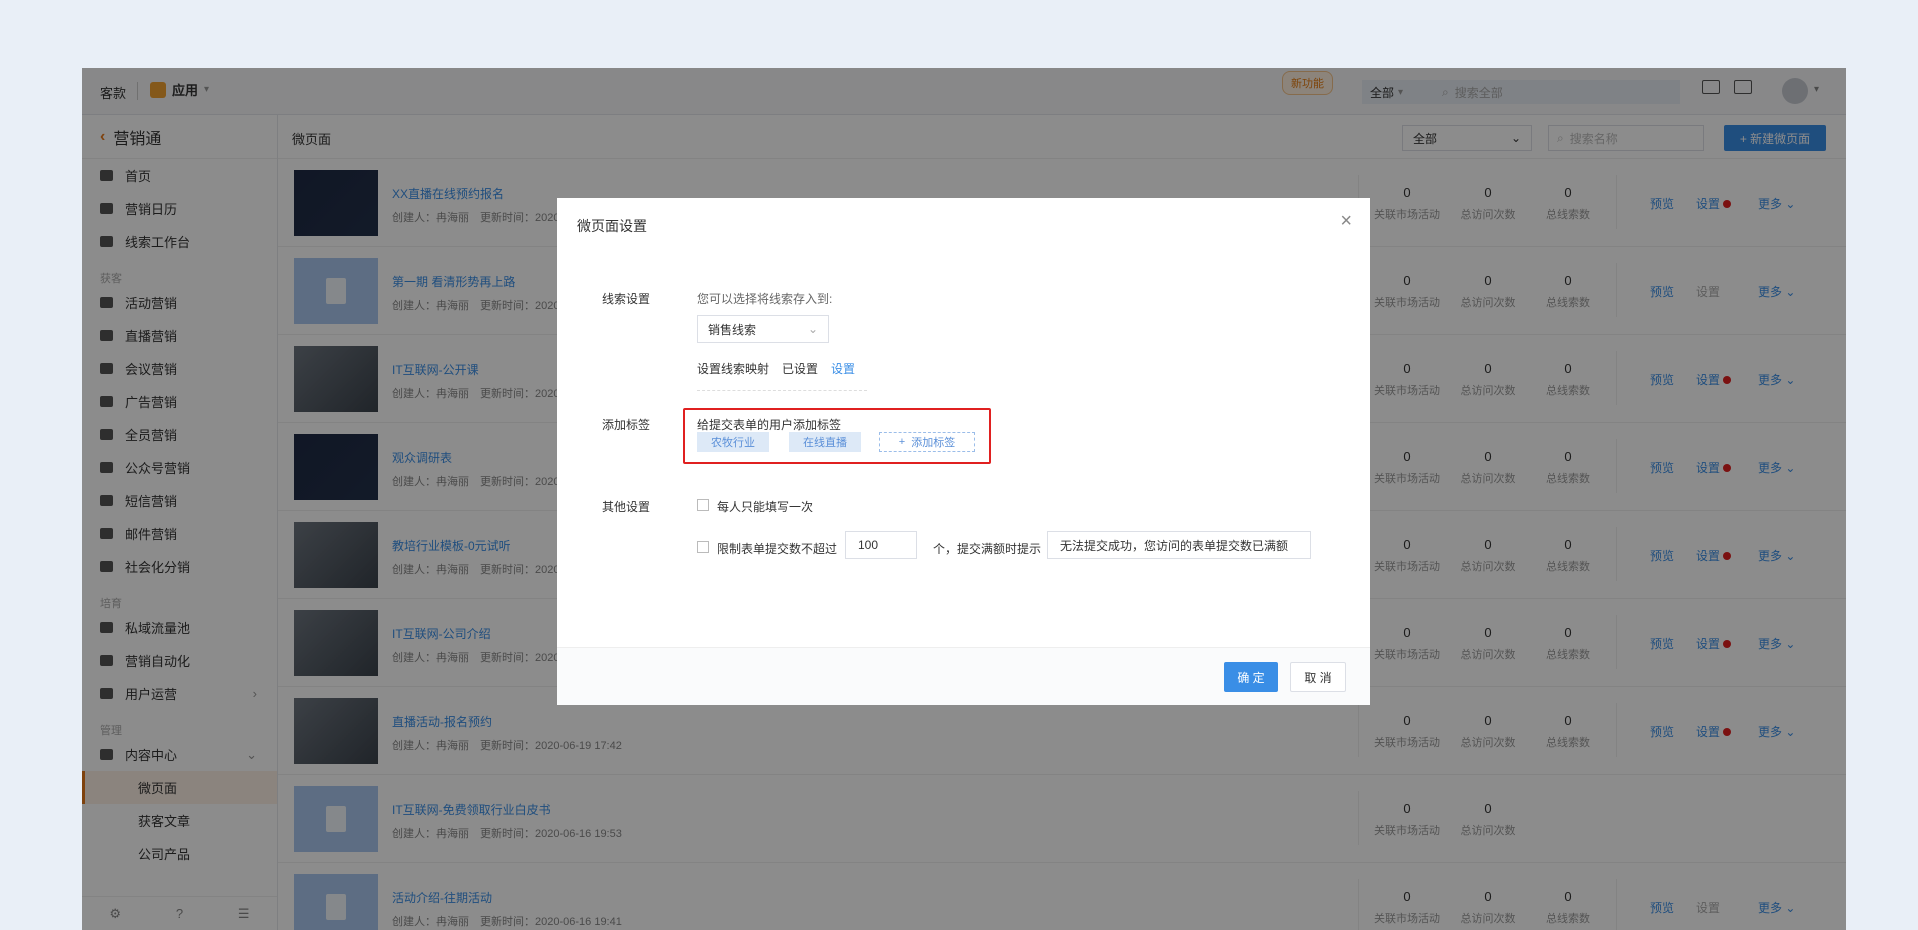 The width and height of the screenshot is (1918, 930). I want to click on mapping-status: 已设置, so click(800, 369).